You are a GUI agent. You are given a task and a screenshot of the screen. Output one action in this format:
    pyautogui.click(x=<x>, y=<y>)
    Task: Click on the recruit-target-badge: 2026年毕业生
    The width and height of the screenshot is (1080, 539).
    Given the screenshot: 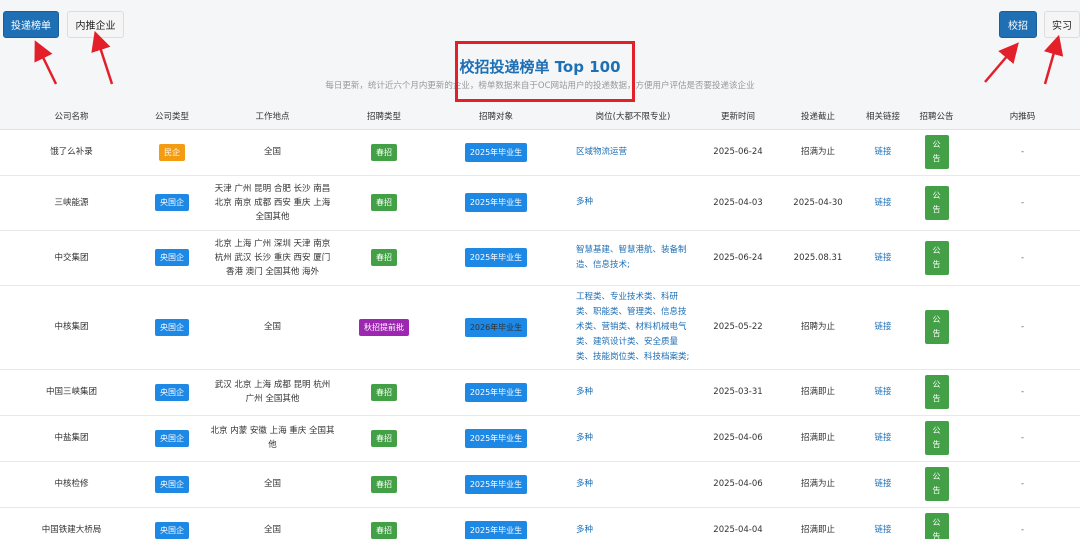 What is the action you would take?
    pyautogui.click(x=496, y=327)
    